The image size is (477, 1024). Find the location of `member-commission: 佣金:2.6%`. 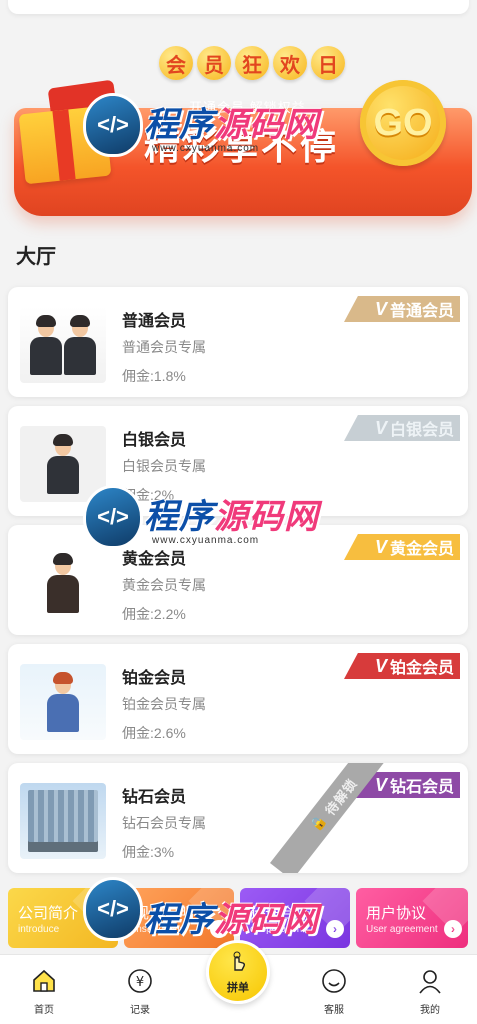

member-commission: 佣金:2.6% is located at coordinates (154, 733).